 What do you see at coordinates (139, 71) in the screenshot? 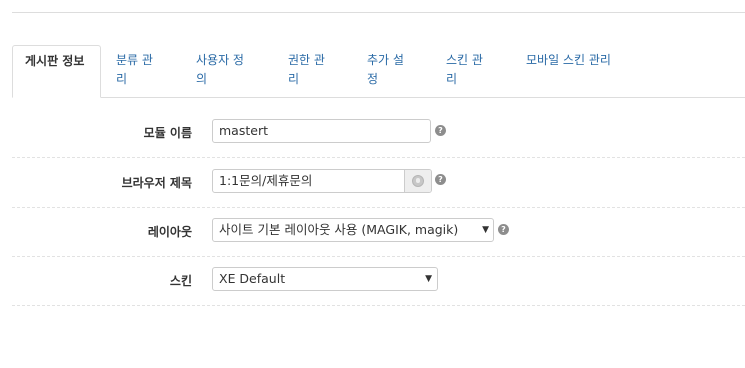
I see `tab-category-management: 분류 관리` at bounding box center [139, 71].